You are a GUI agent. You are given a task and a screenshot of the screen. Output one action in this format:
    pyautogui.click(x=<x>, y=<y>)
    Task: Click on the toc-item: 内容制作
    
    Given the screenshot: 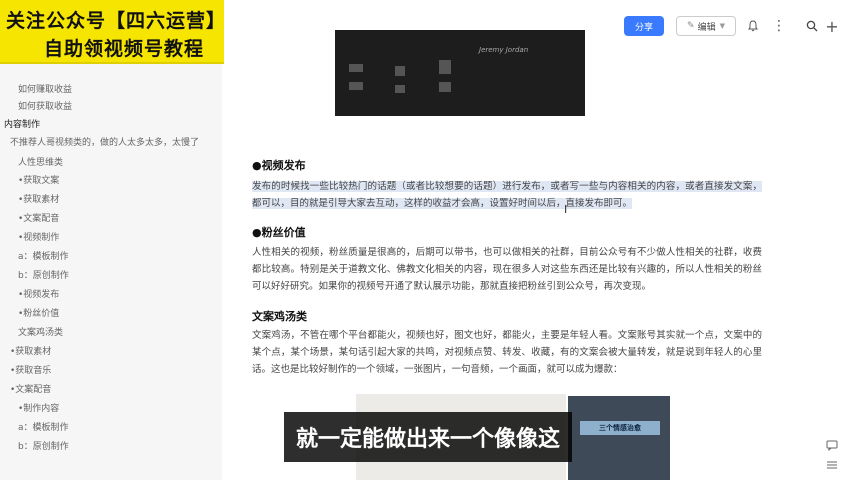 What is the action you would take?
    pyautogui.click(x=22, y=123)
    